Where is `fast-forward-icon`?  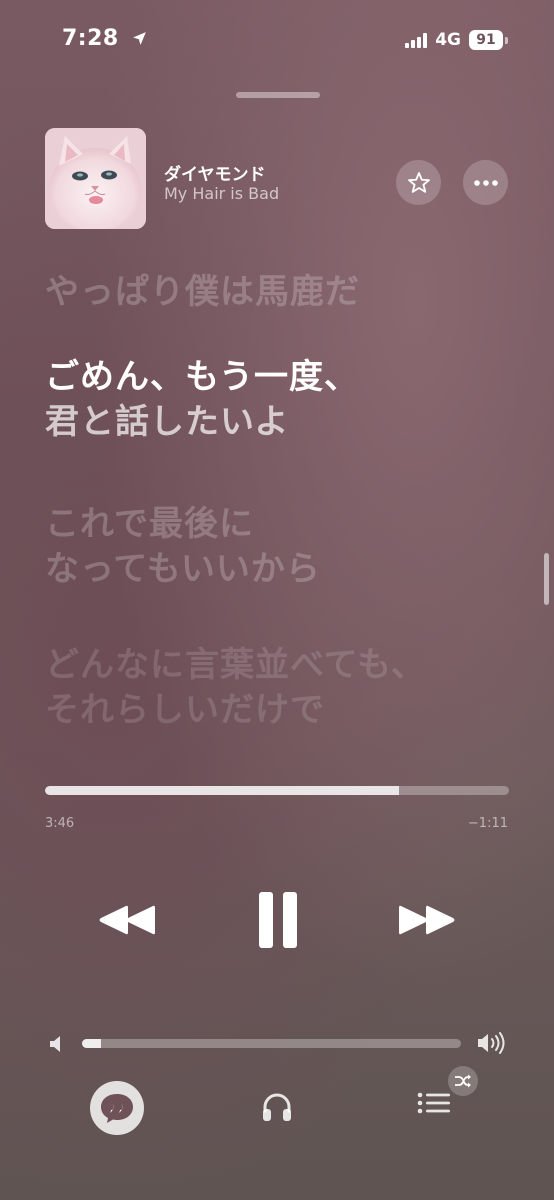 fast-forward-icon is located at coordinates (427, 920).